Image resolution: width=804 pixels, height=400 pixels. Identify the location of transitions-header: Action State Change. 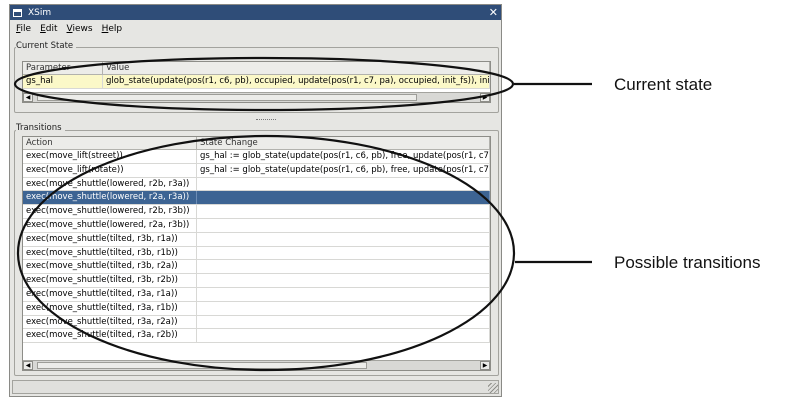
(256, 143).